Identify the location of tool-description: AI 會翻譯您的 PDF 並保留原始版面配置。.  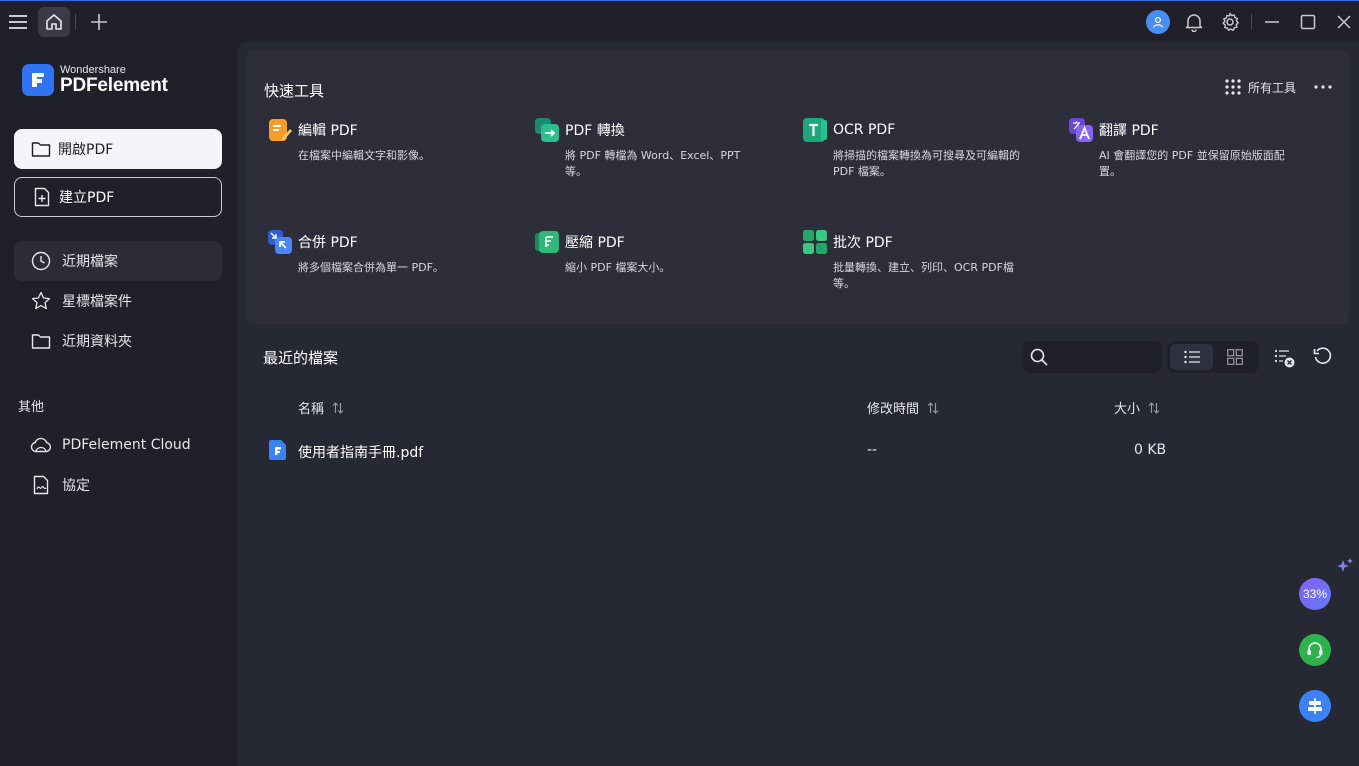
(1192, 163).